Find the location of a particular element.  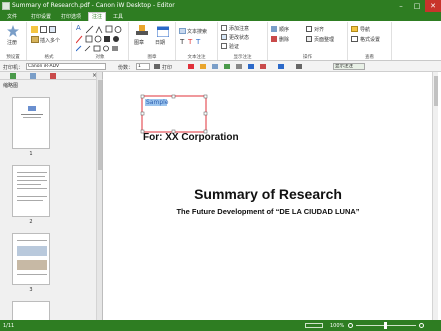

calendar-icon is located at coordinates (163, 31).